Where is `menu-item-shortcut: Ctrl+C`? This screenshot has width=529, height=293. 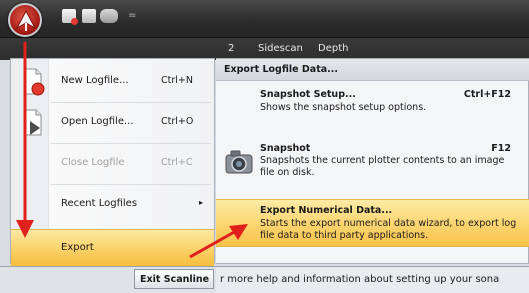
menu-item-shortcut: Ctrl+C is located at coordinates (177, 162).